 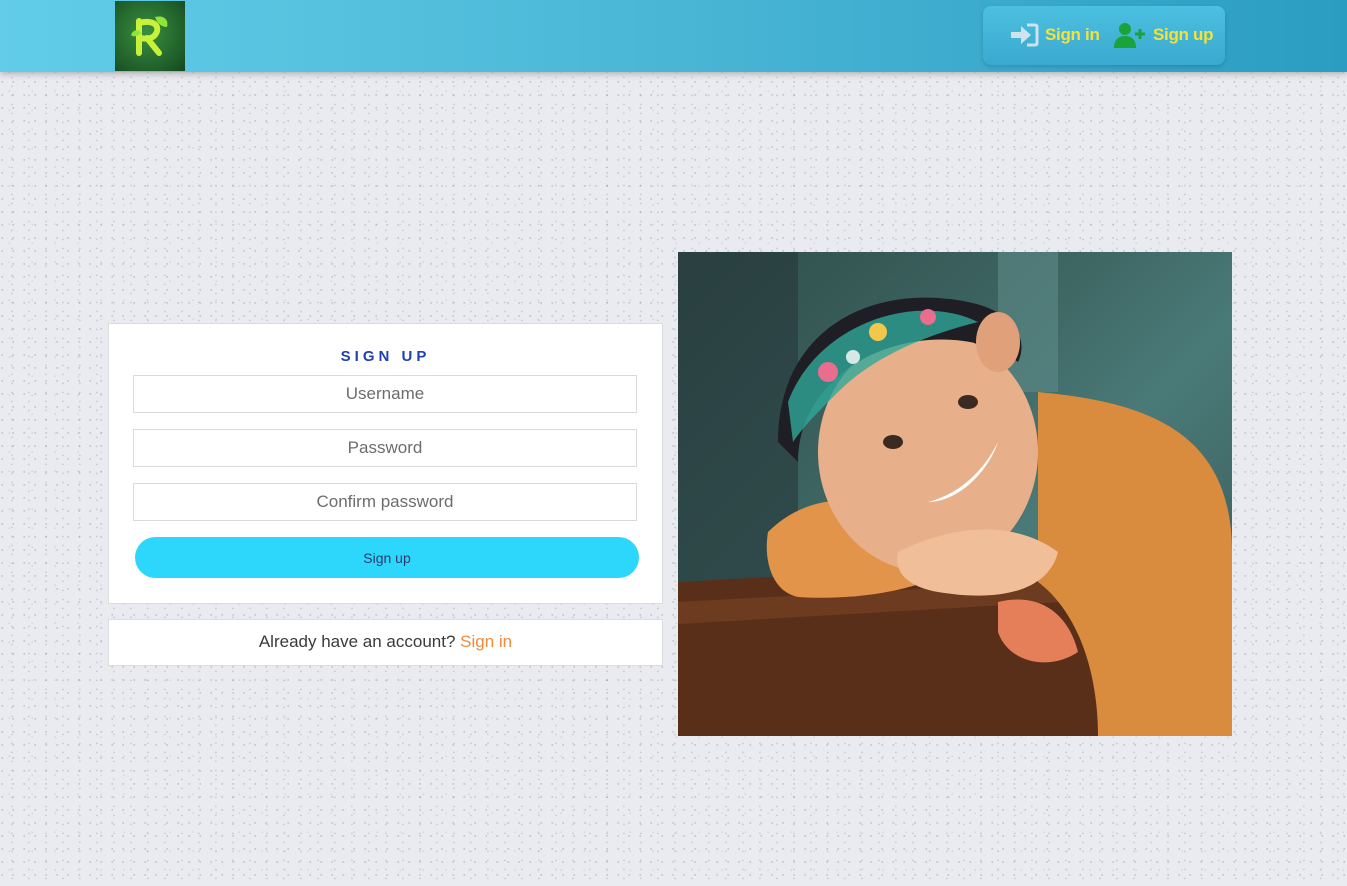 I want to click on have-account-line: Already have an account? Sign in, so click(x=385, y=642).